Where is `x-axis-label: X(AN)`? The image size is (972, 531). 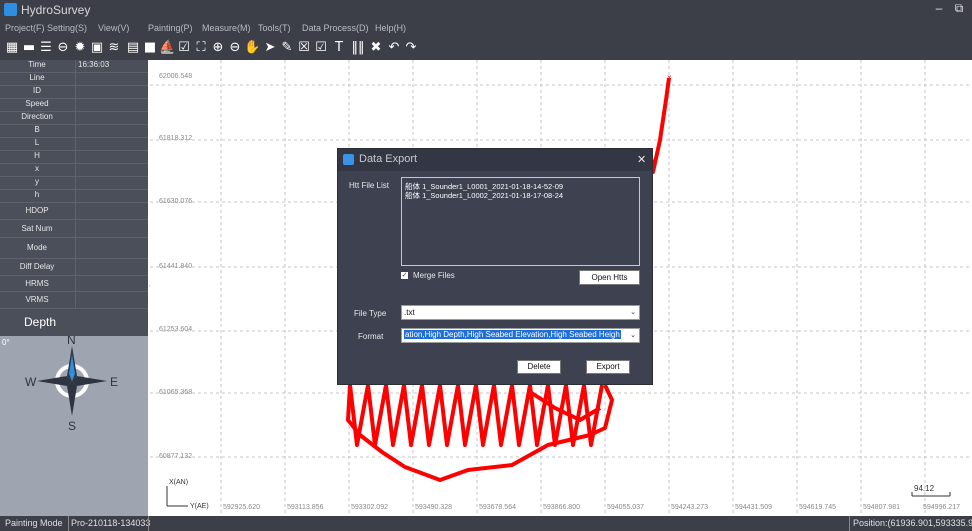 x-axis-label: X(AN) is located at coordinates (179, 482).